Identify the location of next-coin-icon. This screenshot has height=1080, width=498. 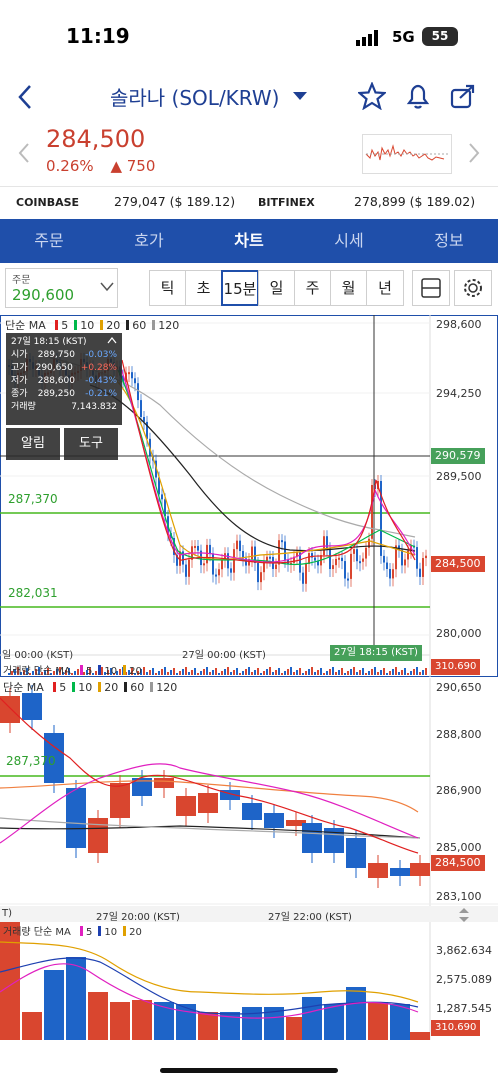
(474, 153).